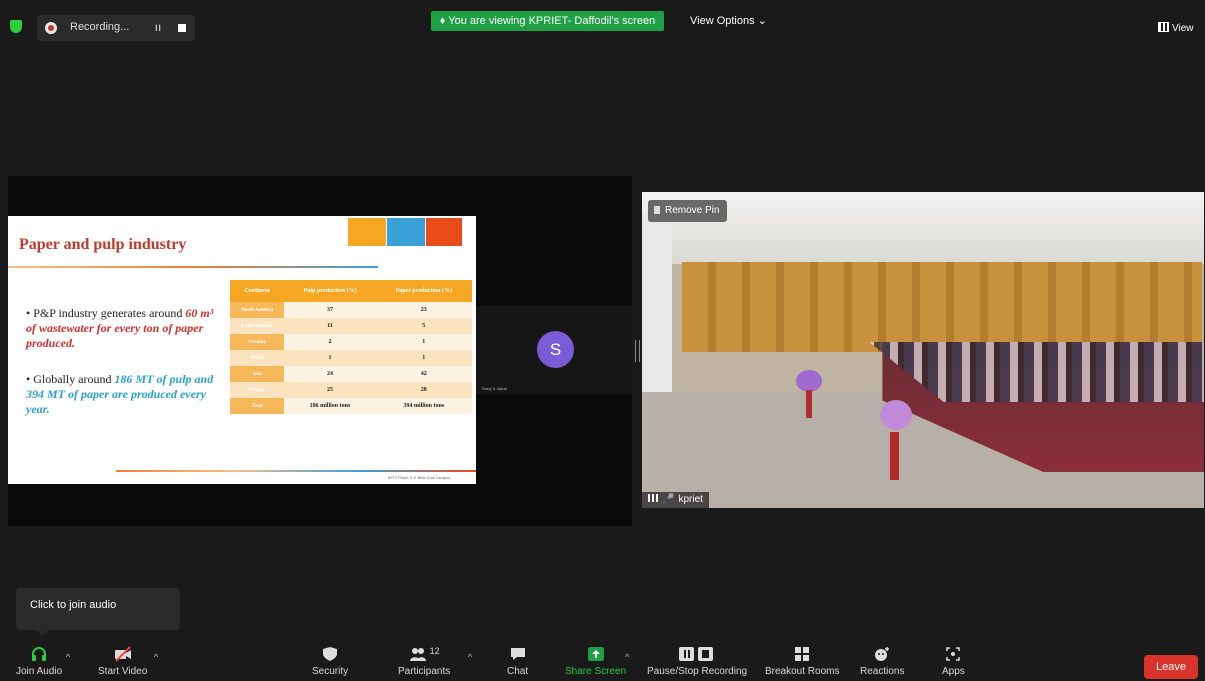 The width and height of the screenshot is (1205, 681). I want to click on pause-stop-recording-button: Pause/Stop Recording, so click(697, 661).